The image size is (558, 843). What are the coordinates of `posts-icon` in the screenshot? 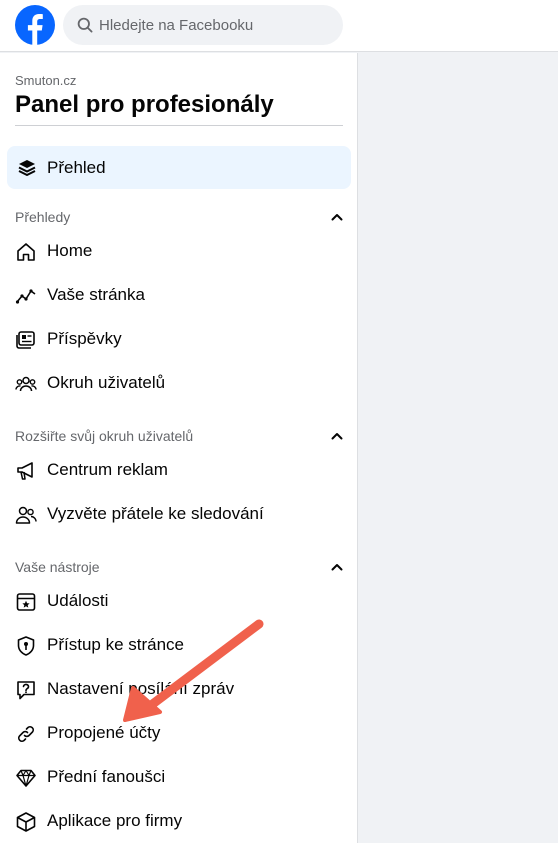 It's located at (25, 340).